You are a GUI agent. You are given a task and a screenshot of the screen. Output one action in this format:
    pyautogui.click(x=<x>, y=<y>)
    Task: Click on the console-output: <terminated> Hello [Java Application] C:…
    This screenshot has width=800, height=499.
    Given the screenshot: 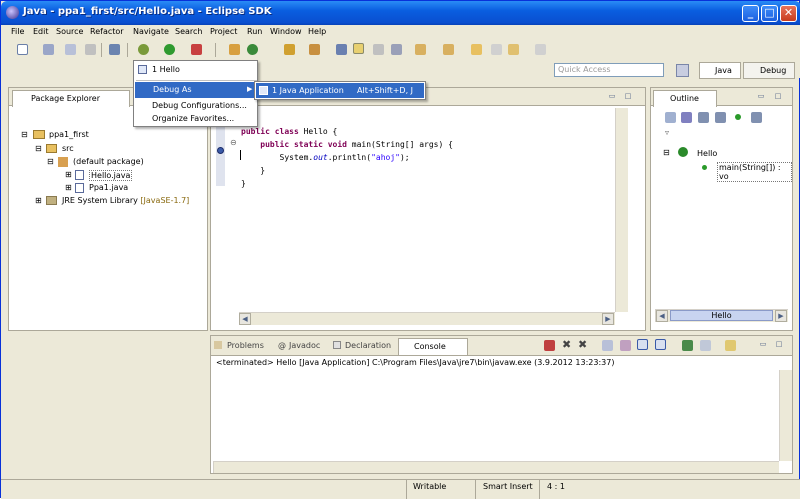 What is the action you would take?
    pyautogui.click(x=415, y=362)
    